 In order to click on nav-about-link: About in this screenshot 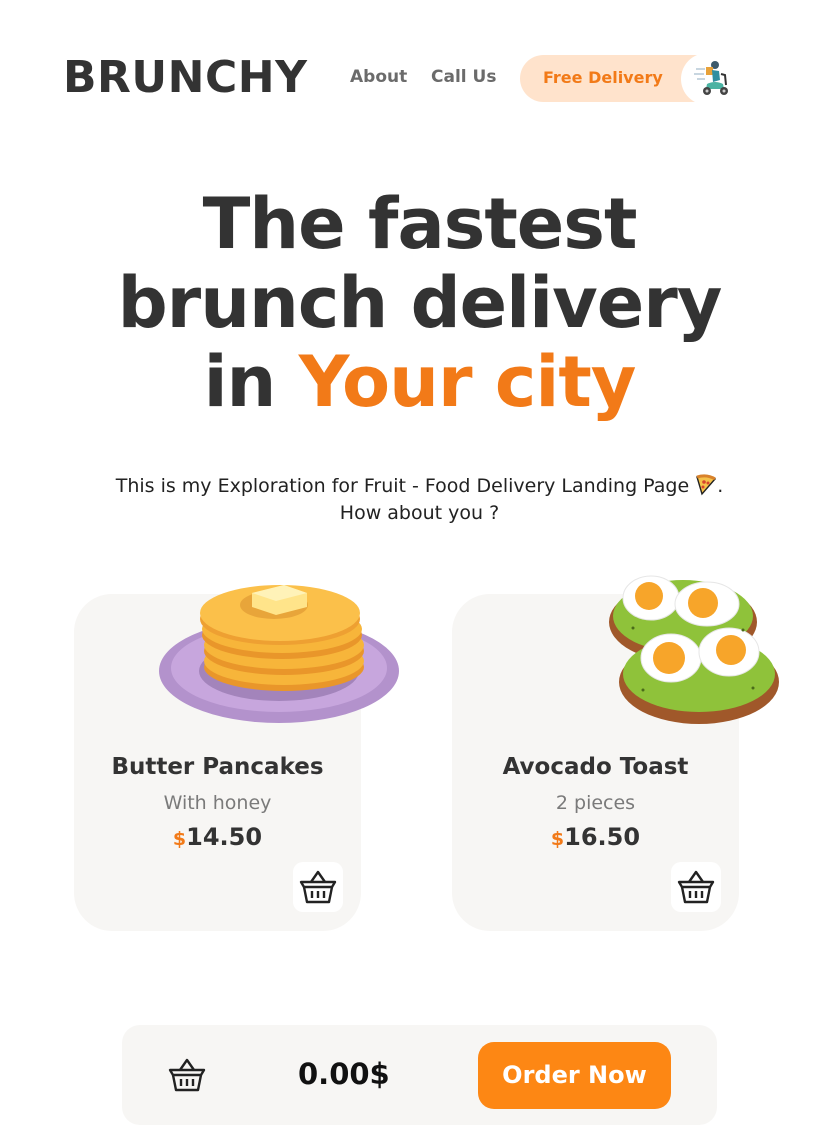, I will do `click(378, 77)`.